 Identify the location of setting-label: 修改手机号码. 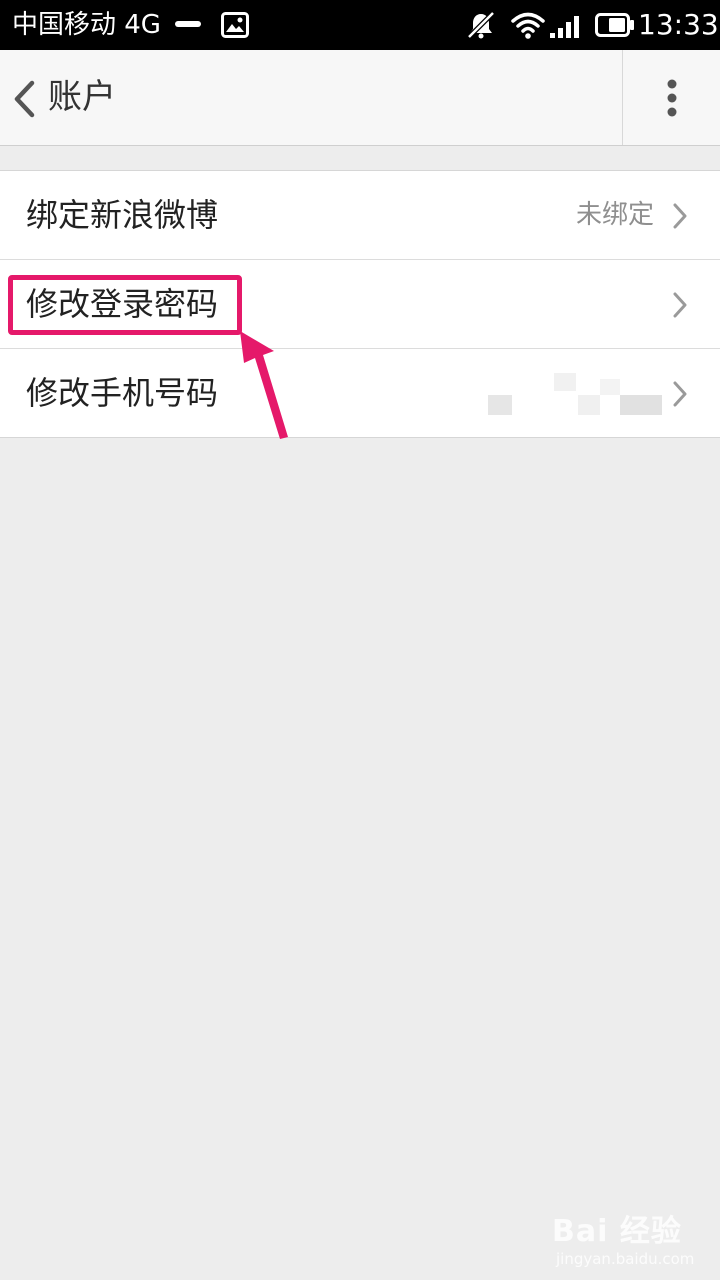
(122, 393).